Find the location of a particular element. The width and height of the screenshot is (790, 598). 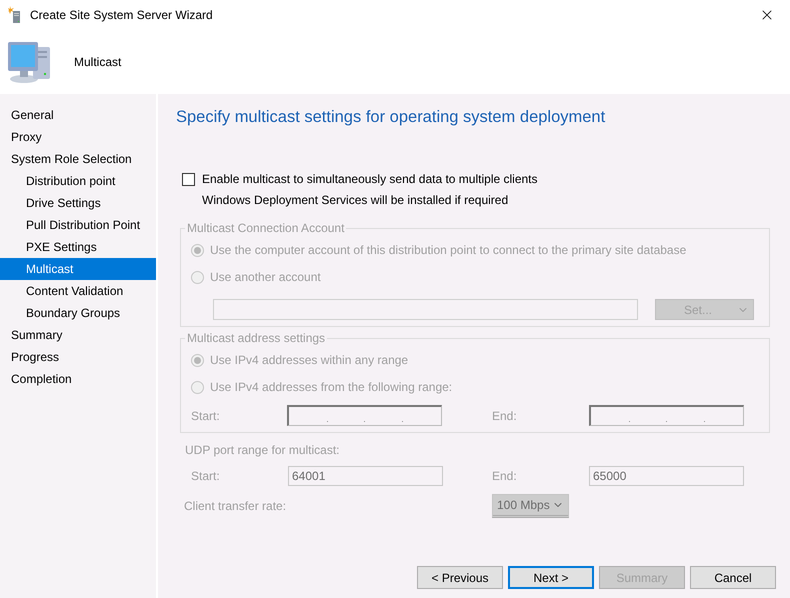

page-title: Multicast is located at coordinates (98, 62).